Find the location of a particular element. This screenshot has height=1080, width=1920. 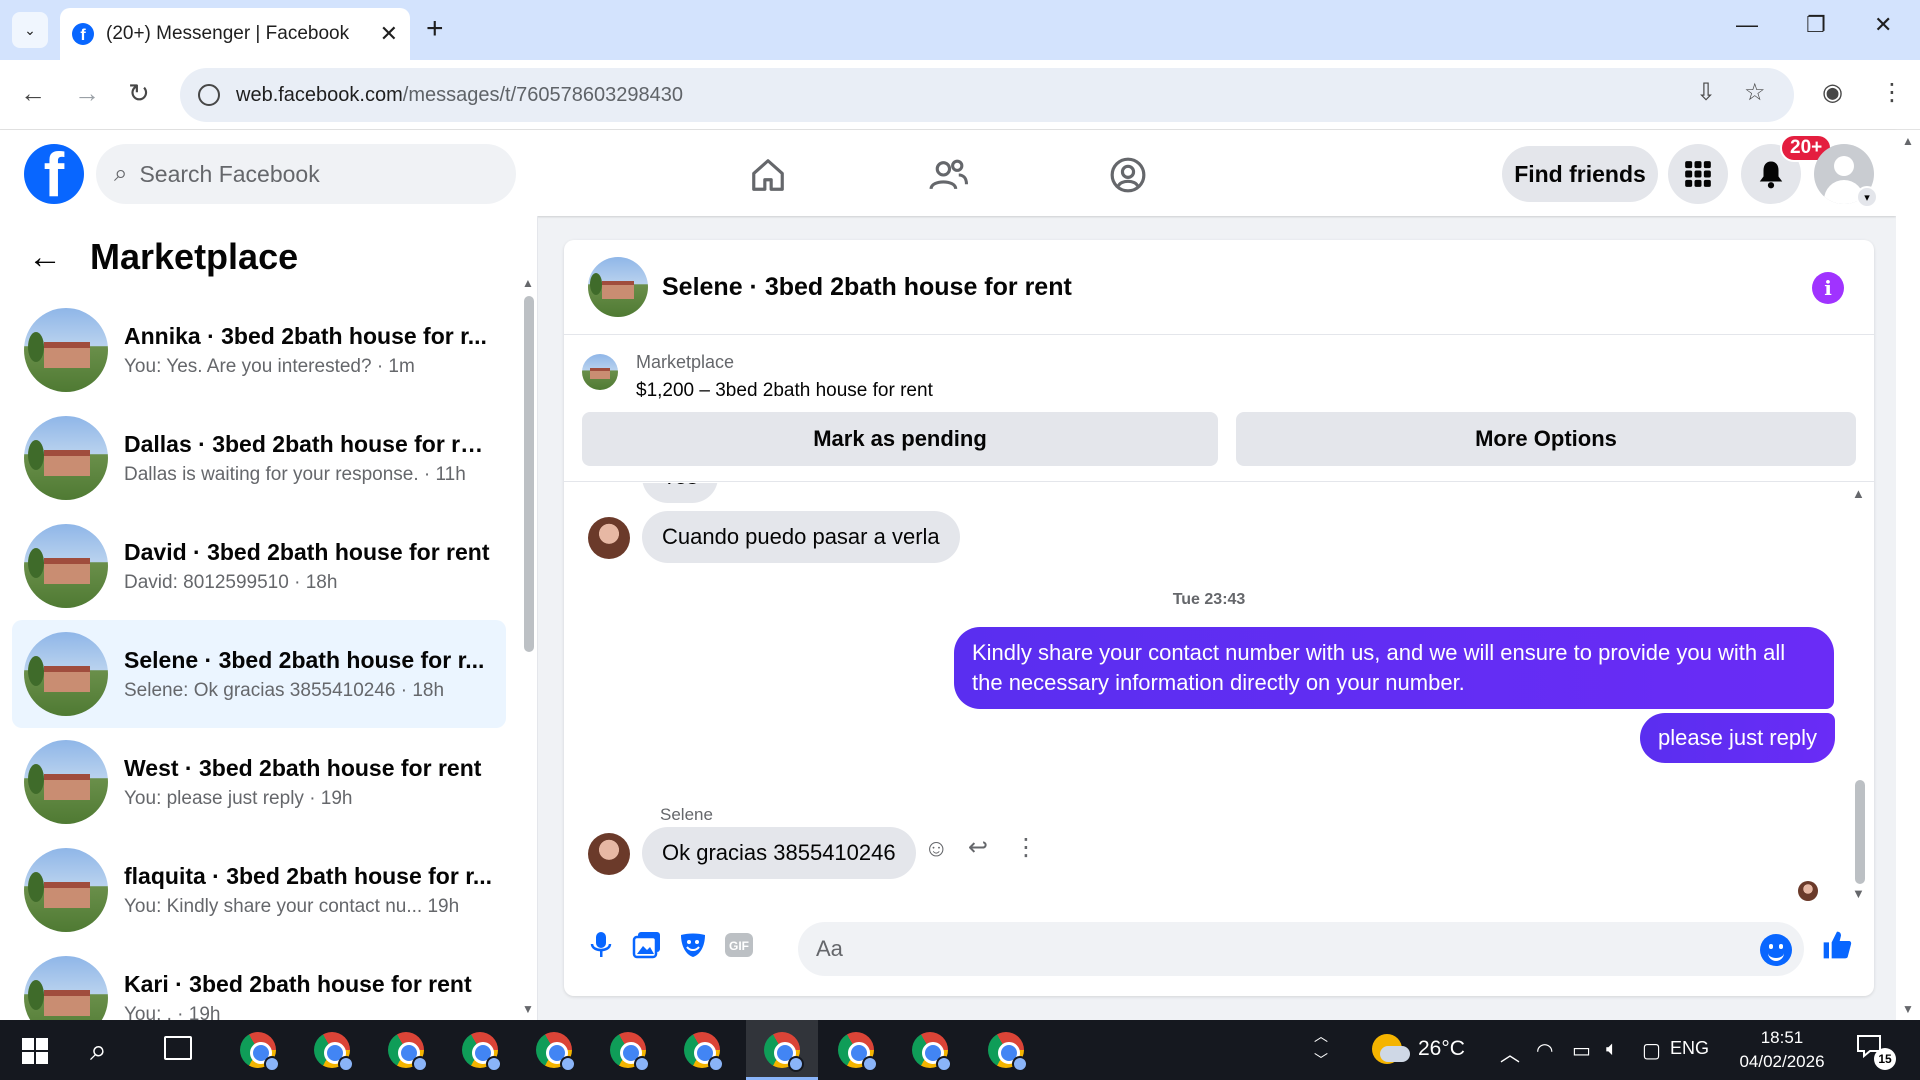

reload-icon: ↻ is located at coordinates (139, 93).